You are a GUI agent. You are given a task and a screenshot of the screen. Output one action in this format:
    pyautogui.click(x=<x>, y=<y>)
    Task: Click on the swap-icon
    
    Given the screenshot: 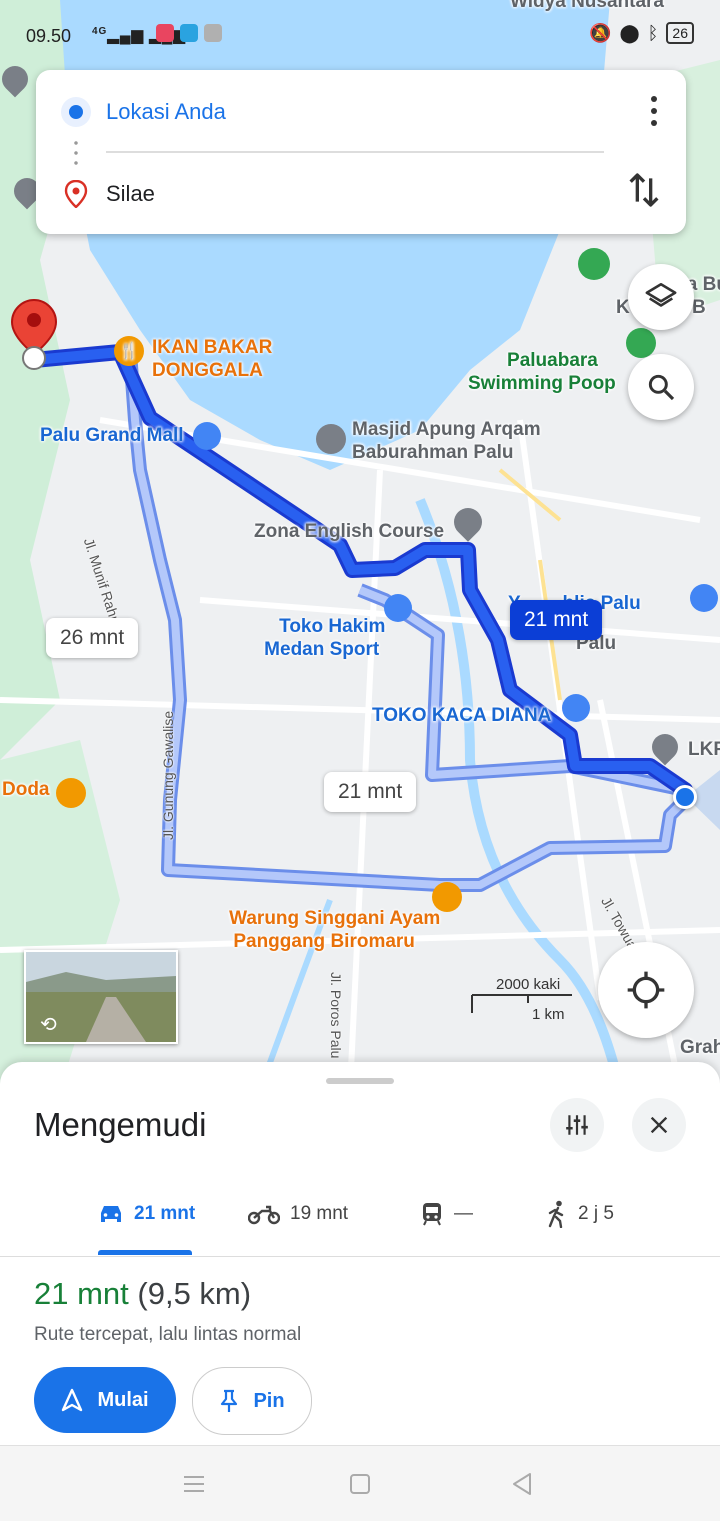 What is the action you would take?
    pyautogui.click(x=644, y=190)
    